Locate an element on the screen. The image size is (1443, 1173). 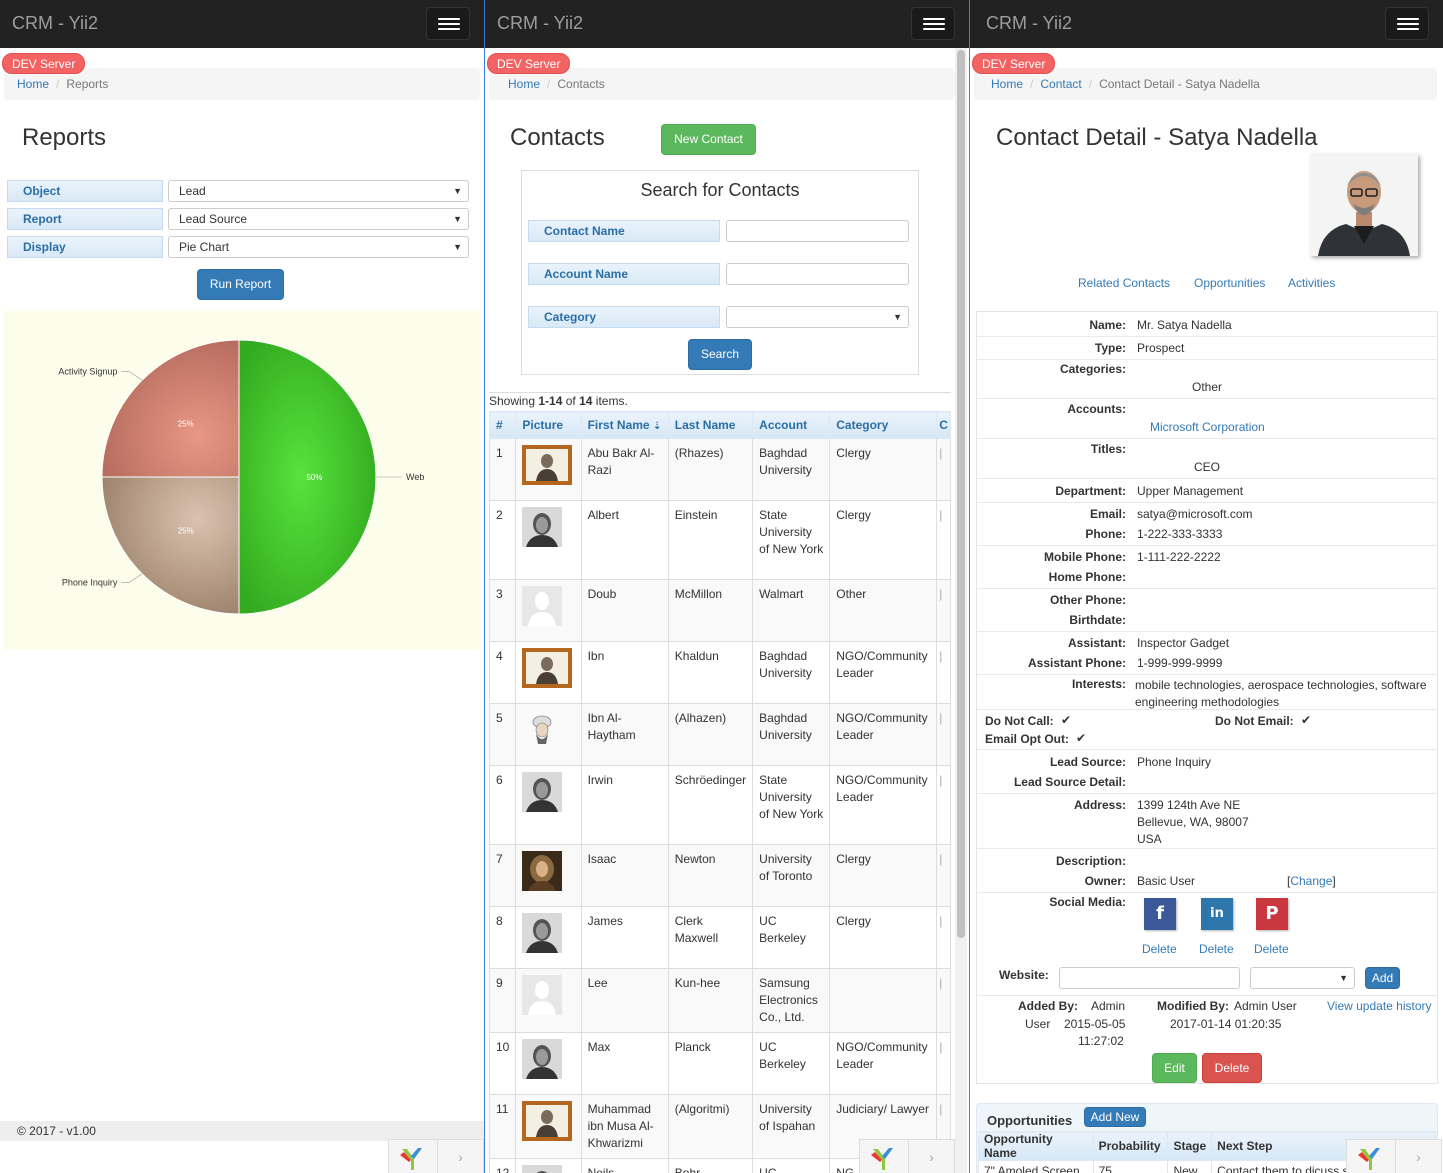
view-update-history-link: View update history is located at coordinates (1379, 1006).